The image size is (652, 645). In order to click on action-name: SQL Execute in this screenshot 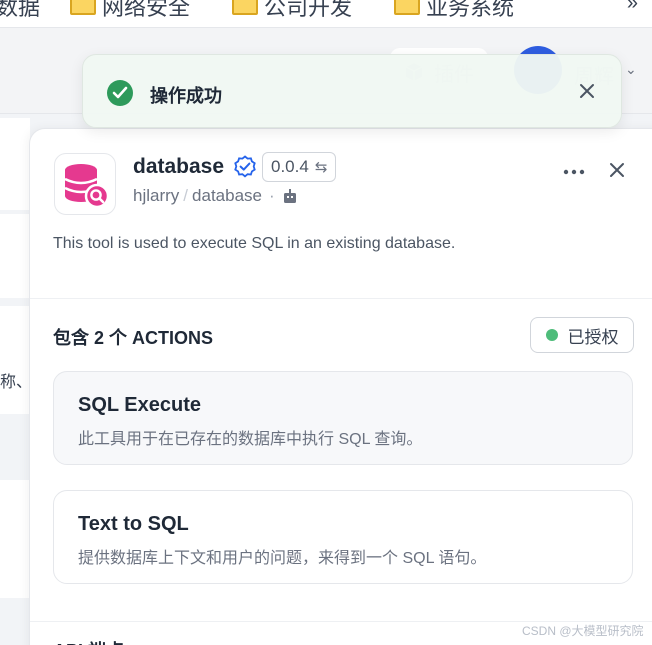, I will do `click(140, 405)`.